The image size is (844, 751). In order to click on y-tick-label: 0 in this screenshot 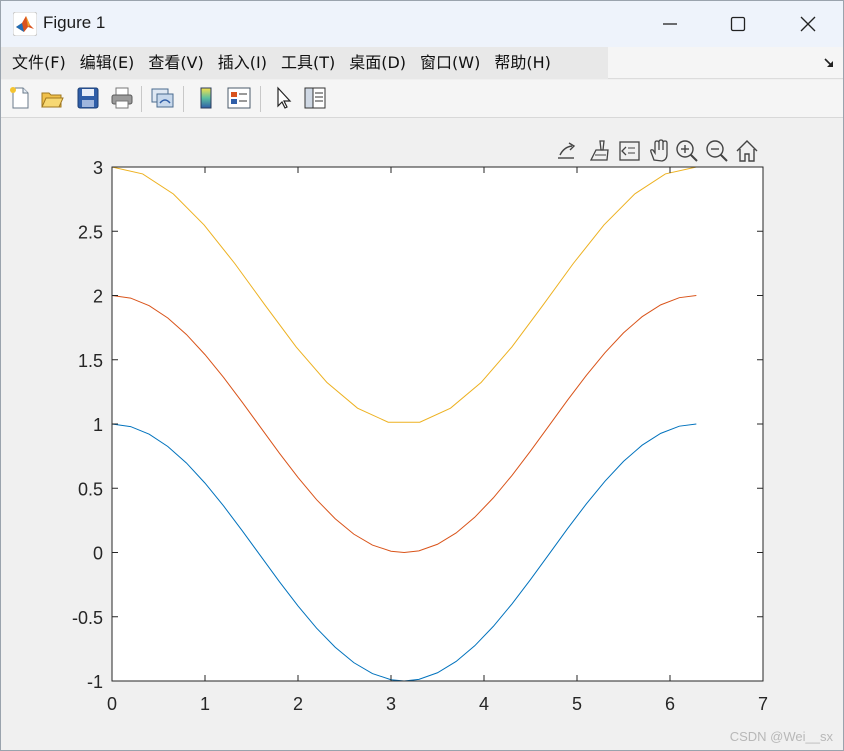, I will do `click(98, 554)`.